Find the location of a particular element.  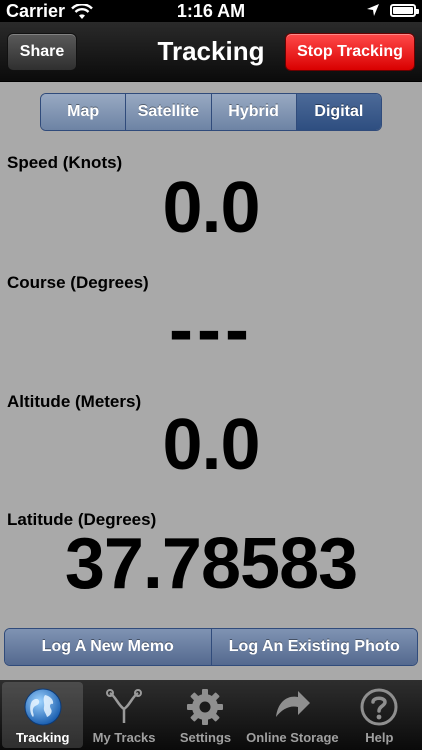

tab-settings-label: Settings is located at coordinates (205, 737).